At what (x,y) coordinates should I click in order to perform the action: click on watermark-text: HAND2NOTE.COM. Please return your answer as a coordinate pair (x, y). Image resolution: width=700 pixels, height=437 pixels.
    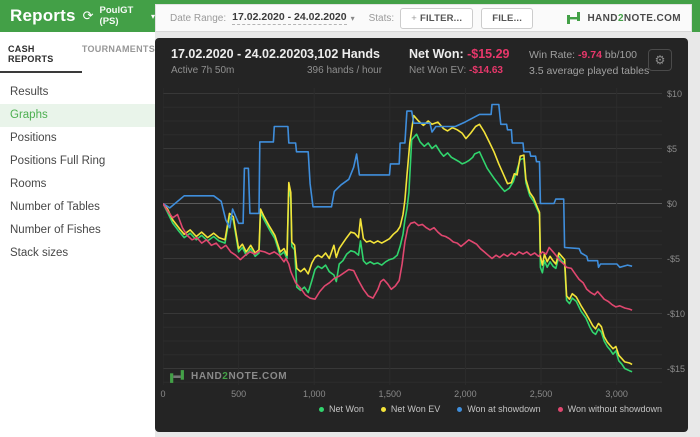
    Looking at the image, I should click on (239, 376).